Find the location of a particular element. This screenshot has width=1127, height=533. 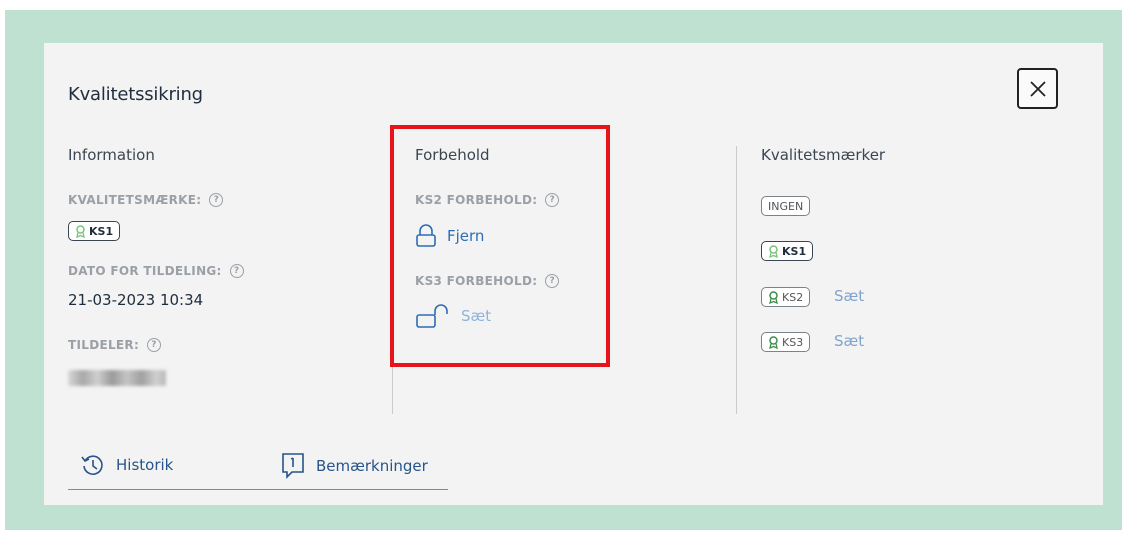

assigner-label-text: TILDELER: is located at coordinates (104, 345).